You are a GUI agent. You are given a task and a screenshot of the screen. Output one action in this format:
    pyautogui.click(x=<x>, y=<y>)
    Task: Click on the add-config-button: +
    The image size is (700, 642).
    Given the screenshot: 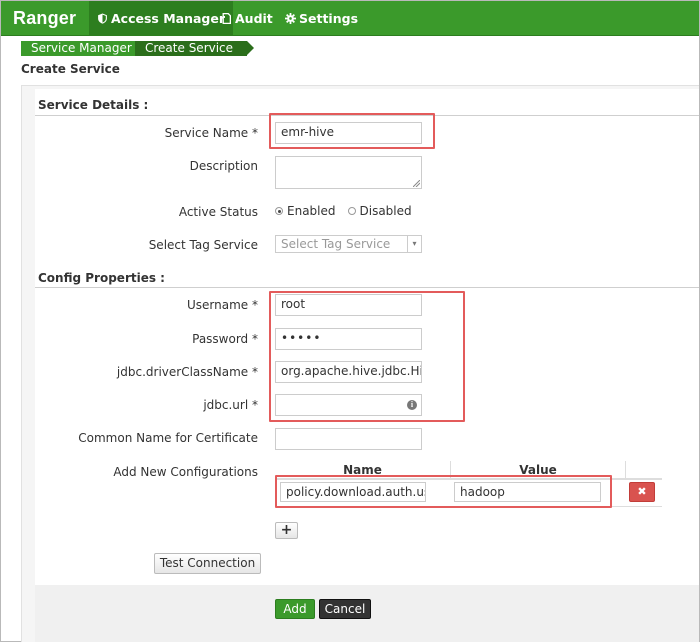 What is the action you would take?
    pyautogui.click(x=286, y=530)
    